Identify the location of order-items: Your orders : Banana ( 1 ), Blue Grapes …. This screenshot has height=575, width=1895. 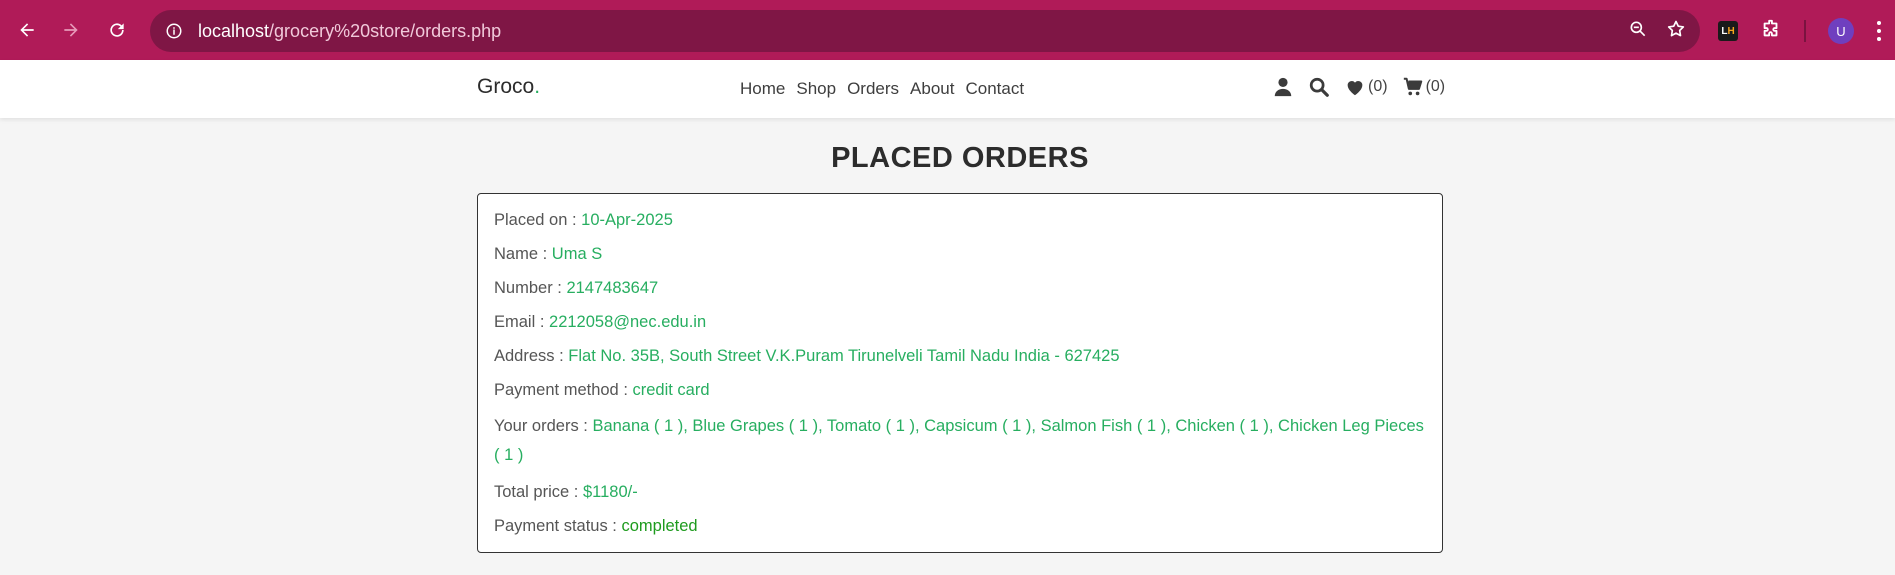
(960, 441).